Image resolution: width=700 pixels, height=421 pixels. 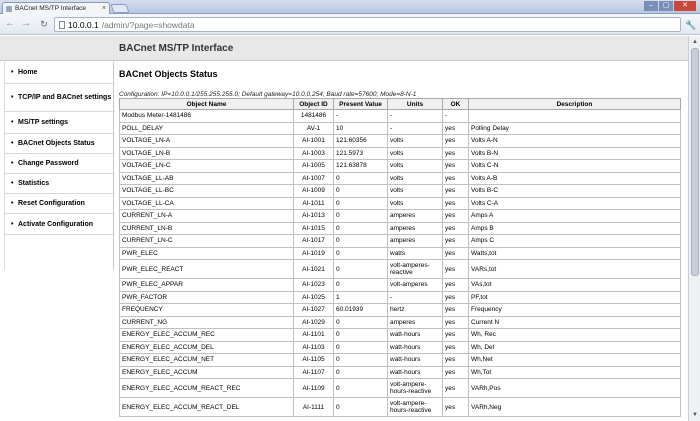 What do you see at coordinates (695, 42) in the screenshot?
I see `scroll-up-icon: ▲` at bounding box center [695, 42].